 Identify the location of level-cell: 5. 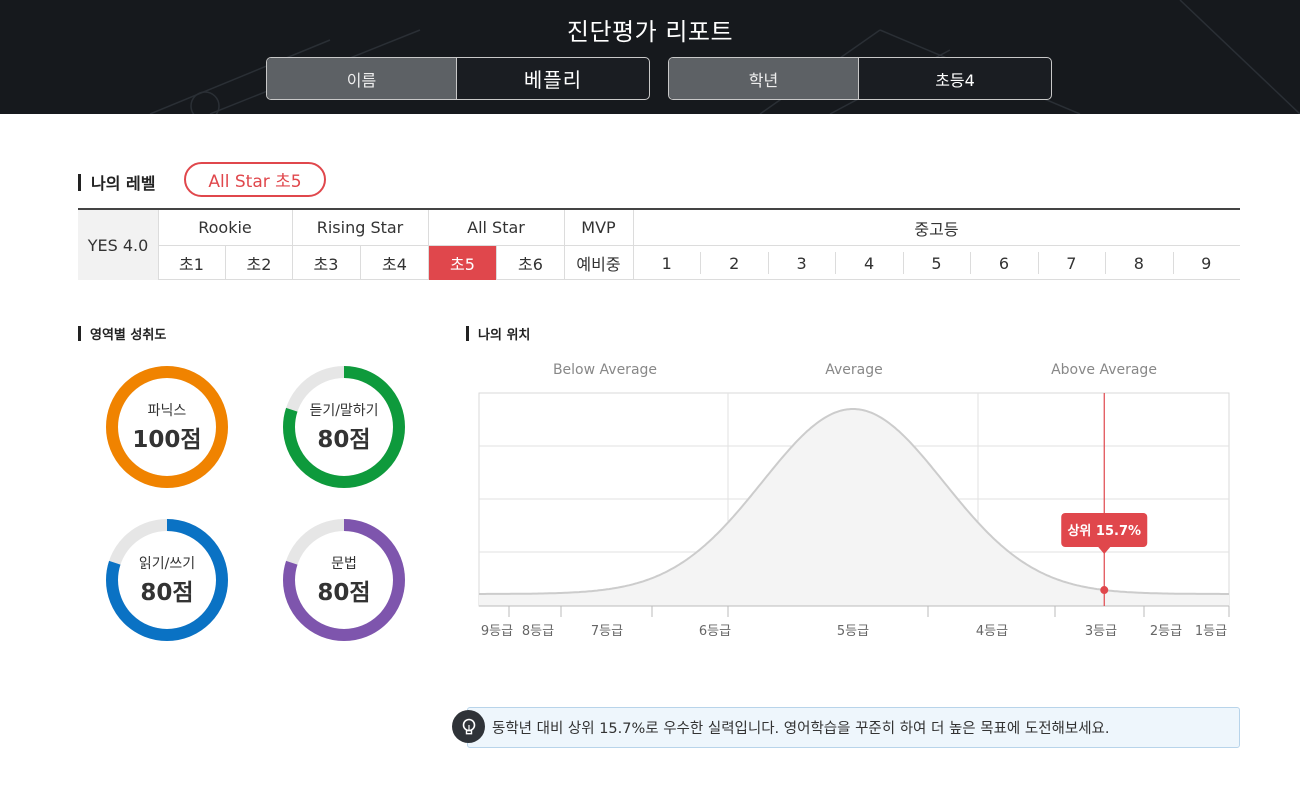
(936, 263).